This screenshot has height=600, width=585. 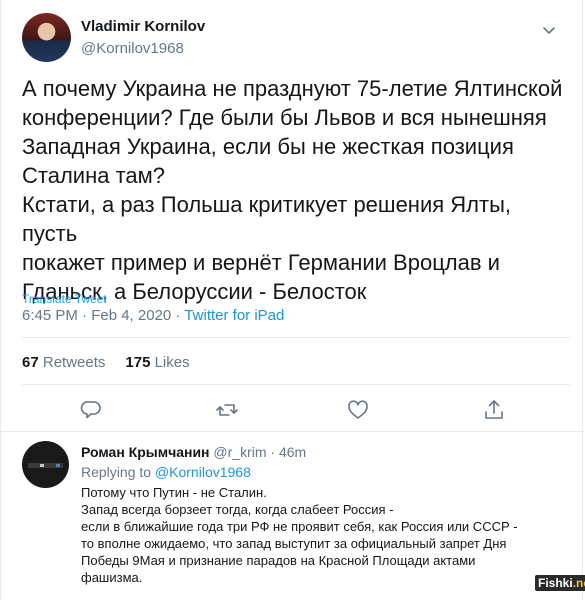 I want to click on retweets-count: 67, so click(x=30, y=362).